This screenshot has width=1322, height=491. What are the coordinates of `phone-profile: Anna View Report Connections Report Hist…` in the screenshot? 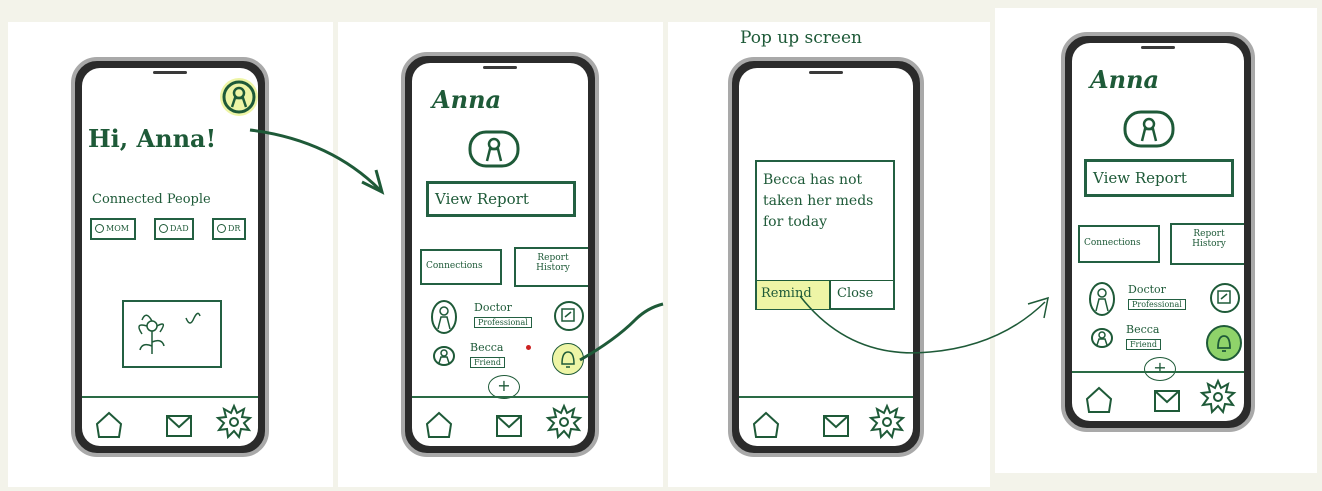 It's located at (500, 254).